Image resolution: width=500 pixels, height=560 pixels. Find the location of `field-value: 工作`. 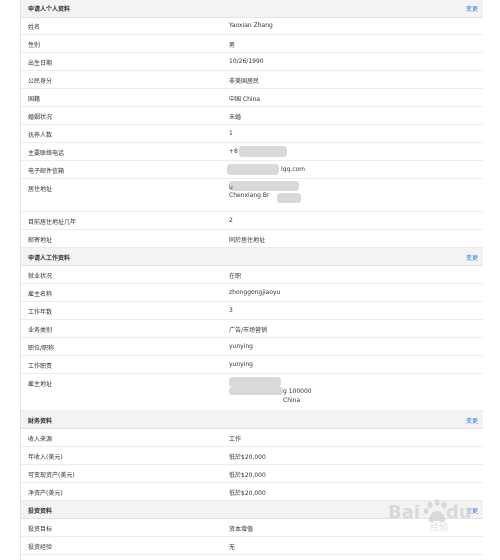

field-value: 工作 is located at coordinates (235, 439).